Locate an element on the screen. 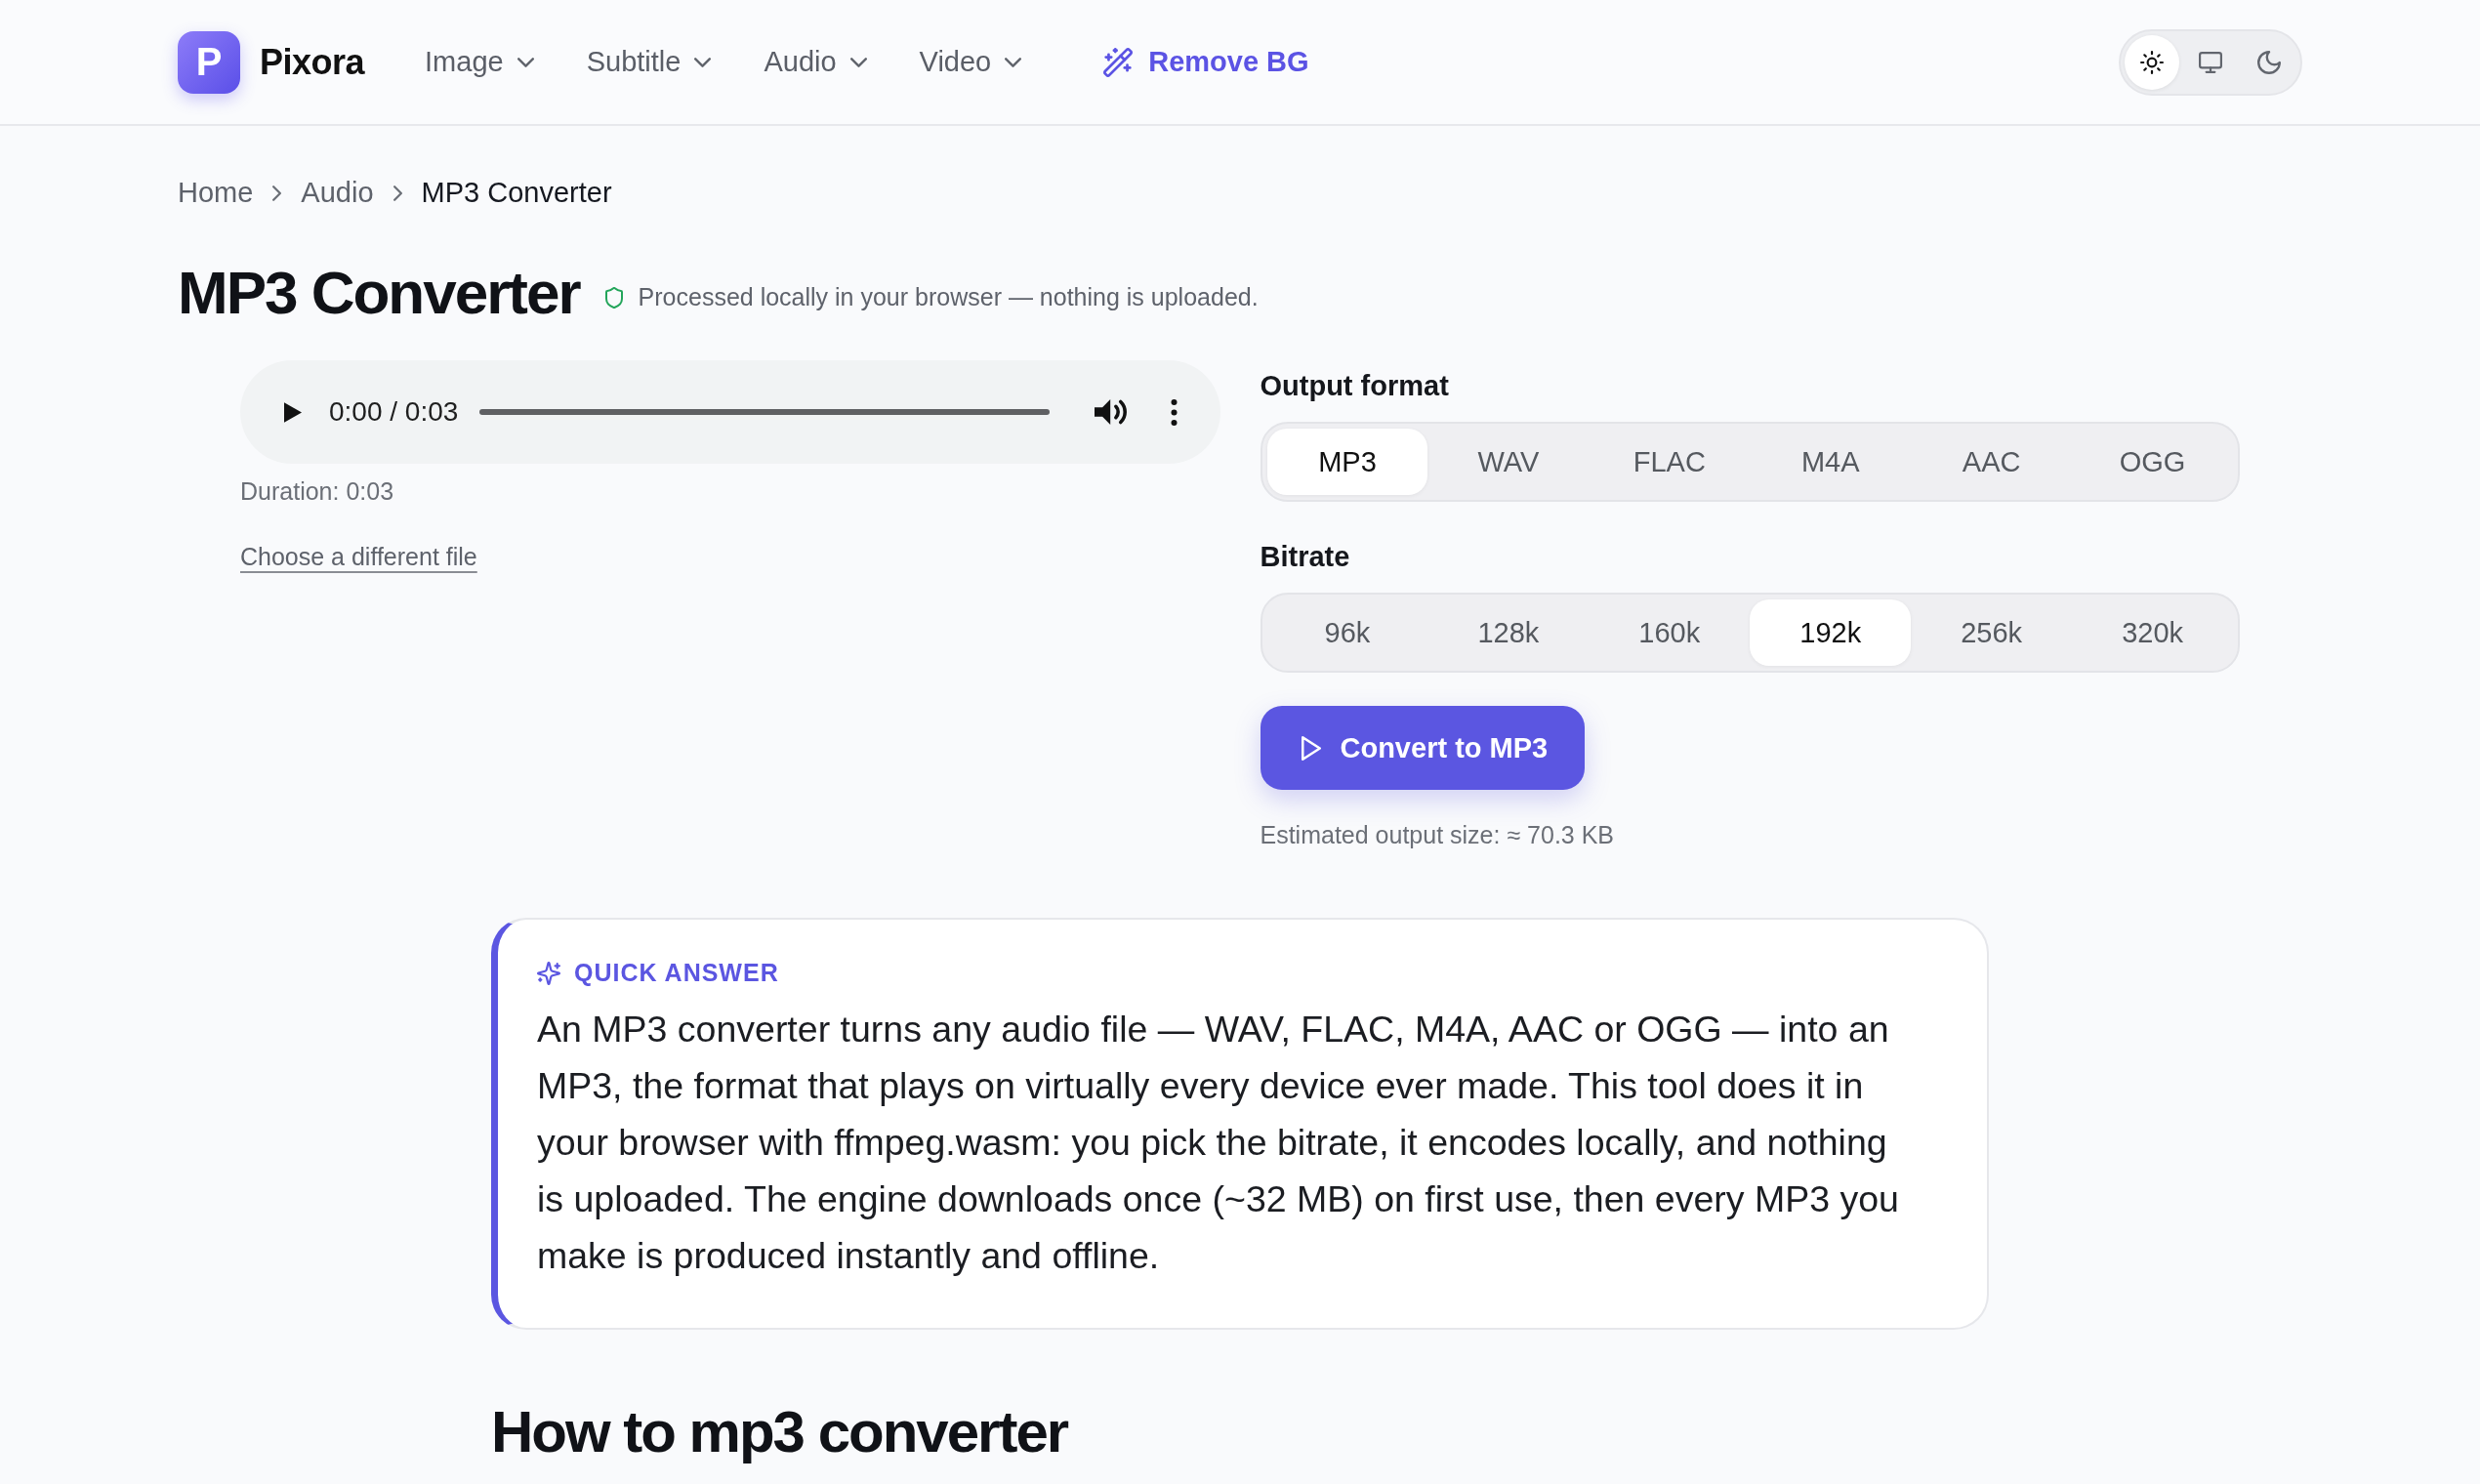 The width and height of the screenshot is (2480, 1484). brand-name: Pixora is located at coordinates (312, 62).